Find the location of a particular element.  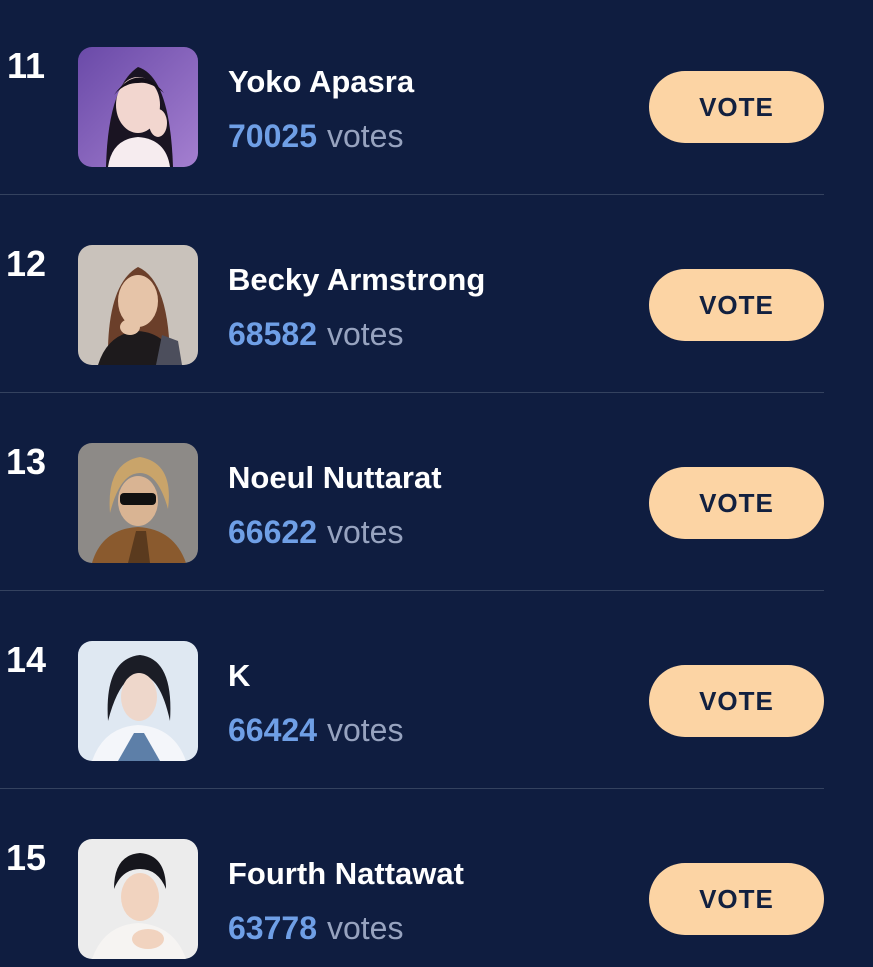

vote-count: 63778 is located at coordinates (272, 928).